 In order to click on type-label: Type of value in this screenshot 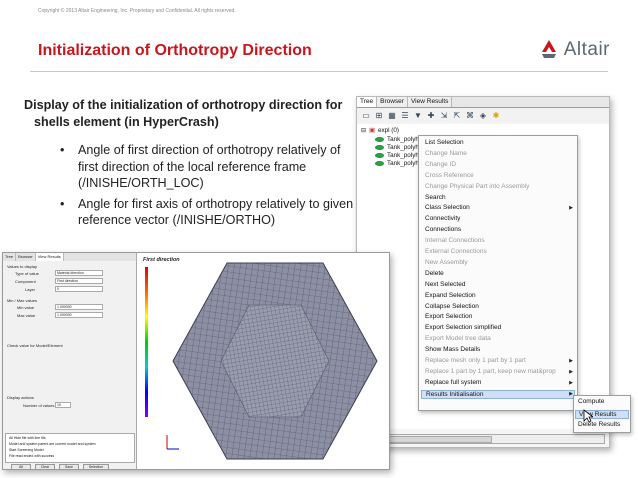, I will do `click(27, 273)`.